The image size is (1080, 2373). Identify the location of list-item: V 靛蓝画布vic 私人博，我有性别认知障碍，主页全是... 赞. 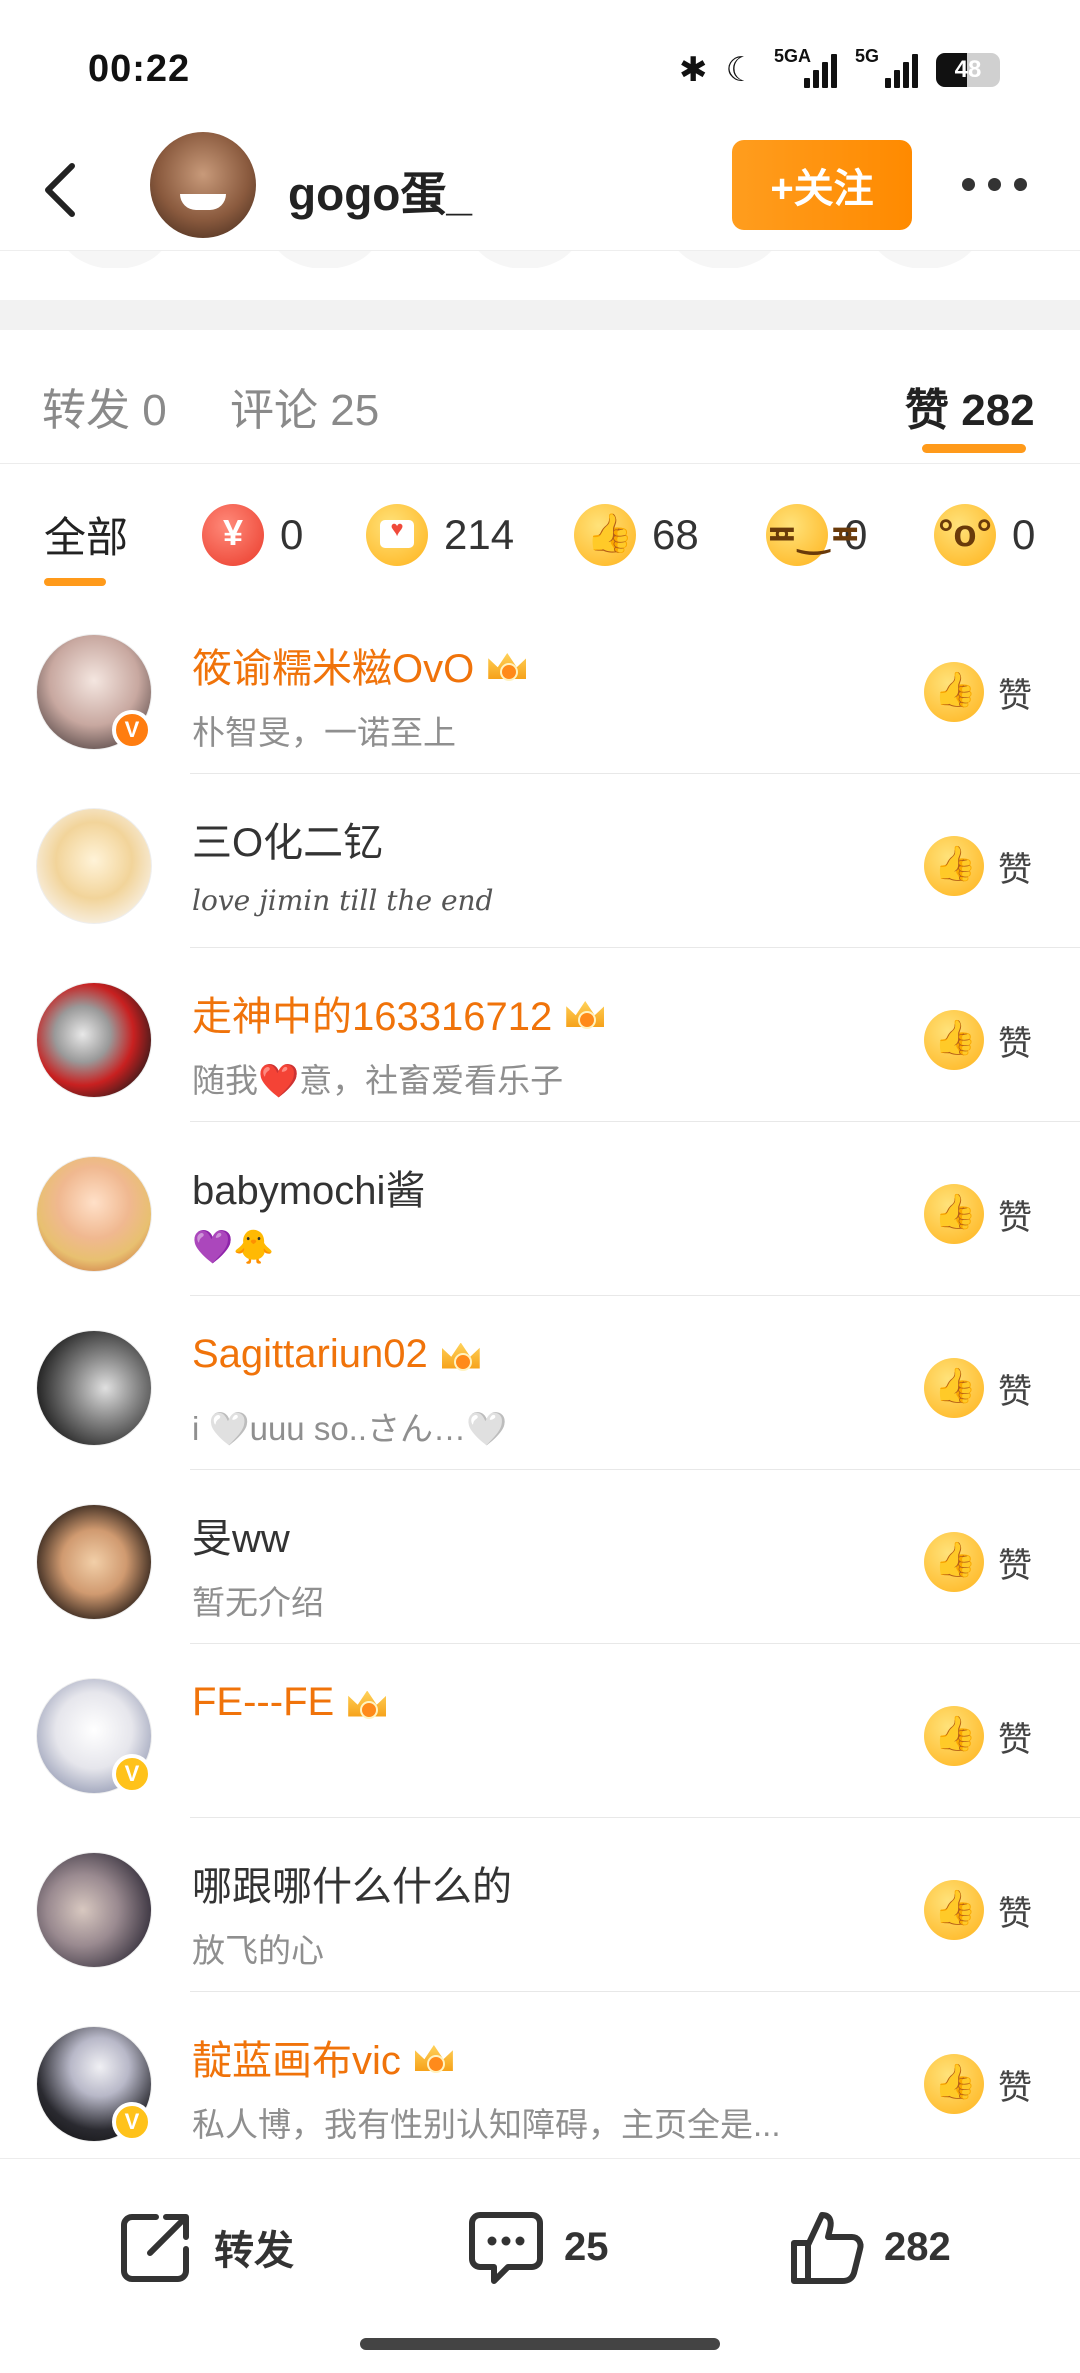
(540, 2079).